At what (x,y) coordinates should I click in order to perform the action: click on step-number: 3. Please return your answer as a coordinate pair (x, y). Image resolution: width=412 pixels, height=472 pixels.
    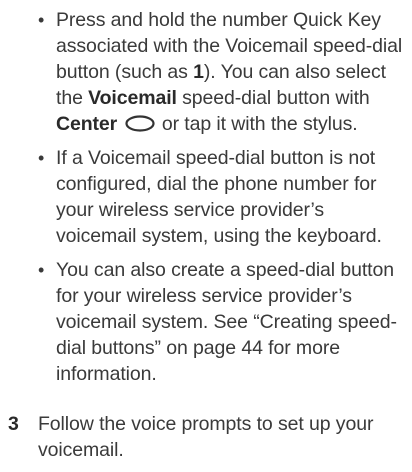
    Looking at the image, I should click on (13, 424).